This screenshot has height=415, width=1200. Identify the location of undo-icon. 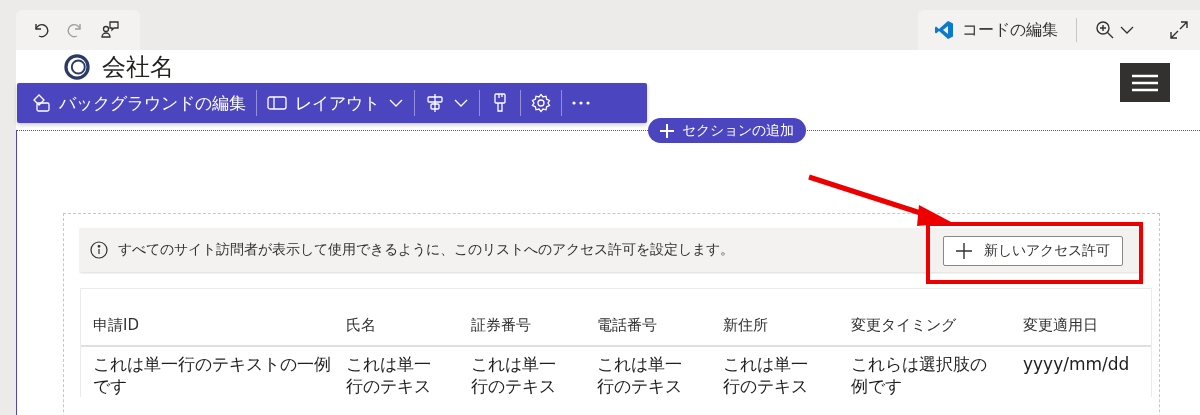
(41, 30).